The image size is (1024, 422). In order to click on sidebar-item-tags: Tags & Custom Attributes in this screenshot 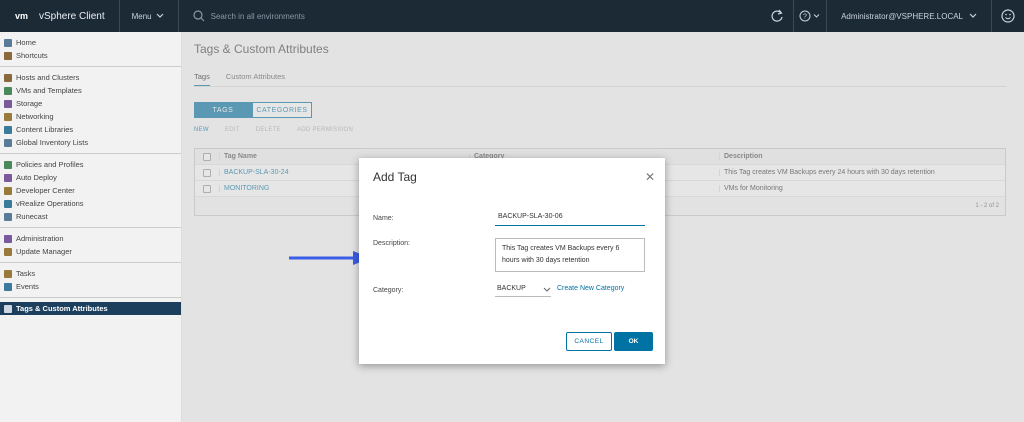, I will do `click(90, 308)`.